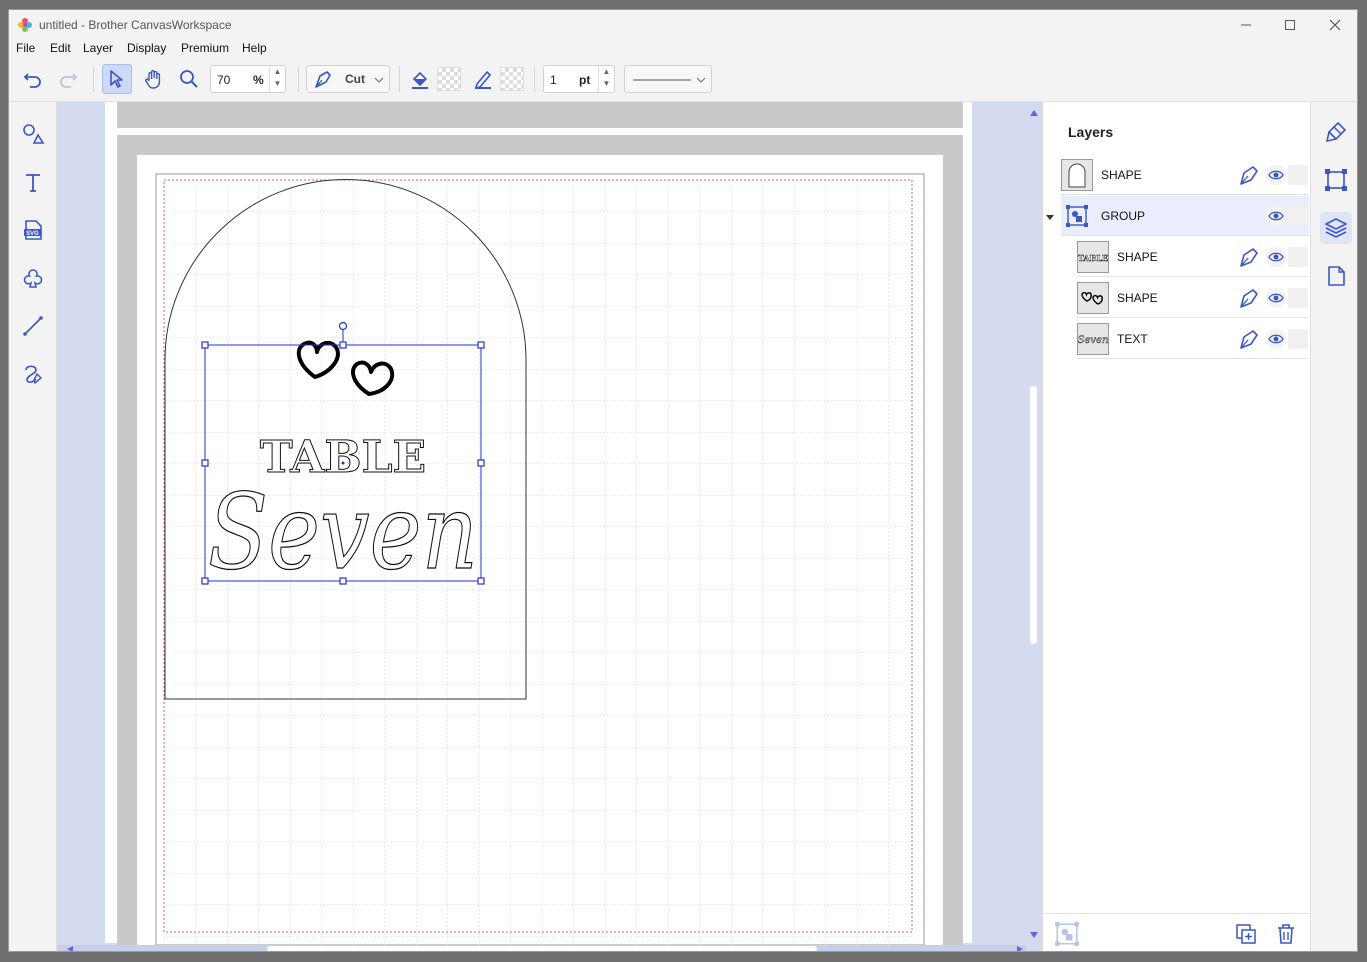  Describe the element at coordinates (1123, 216) in the screenshot. I see `layer-name: GROUP` at that location.